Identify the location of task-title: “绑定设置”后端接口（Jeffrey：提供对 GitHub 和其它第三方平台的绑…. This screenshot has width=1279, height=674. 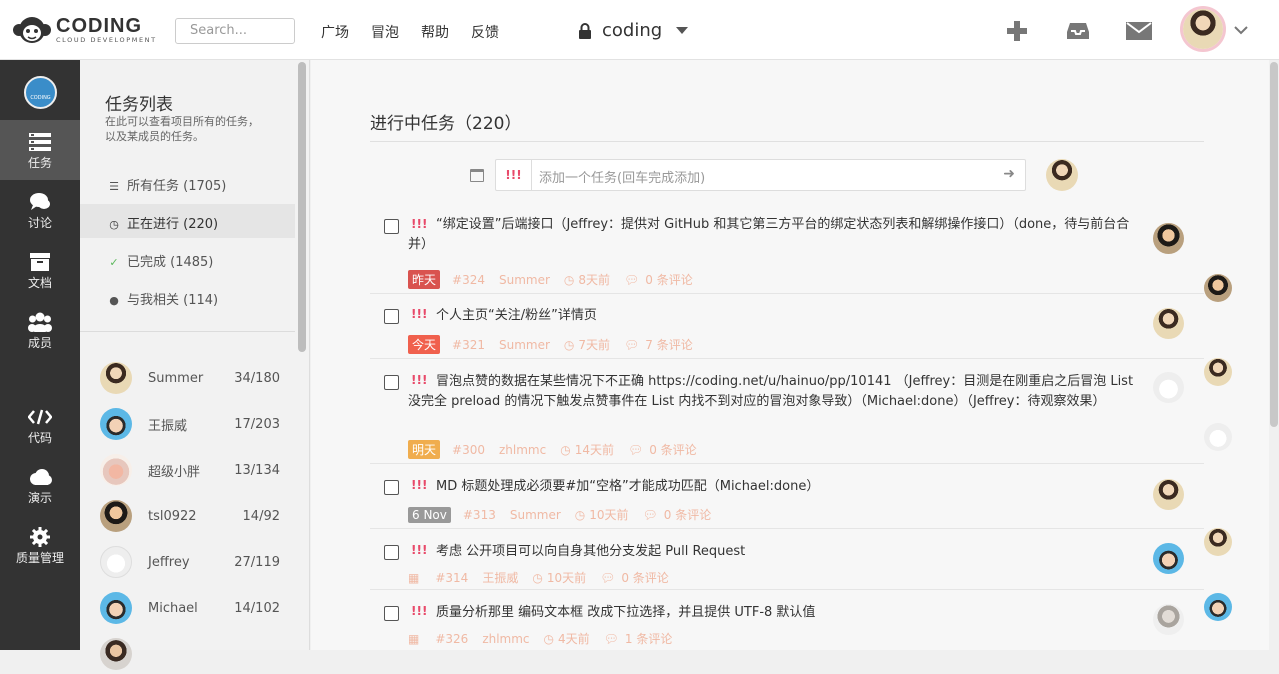
(773, 235).